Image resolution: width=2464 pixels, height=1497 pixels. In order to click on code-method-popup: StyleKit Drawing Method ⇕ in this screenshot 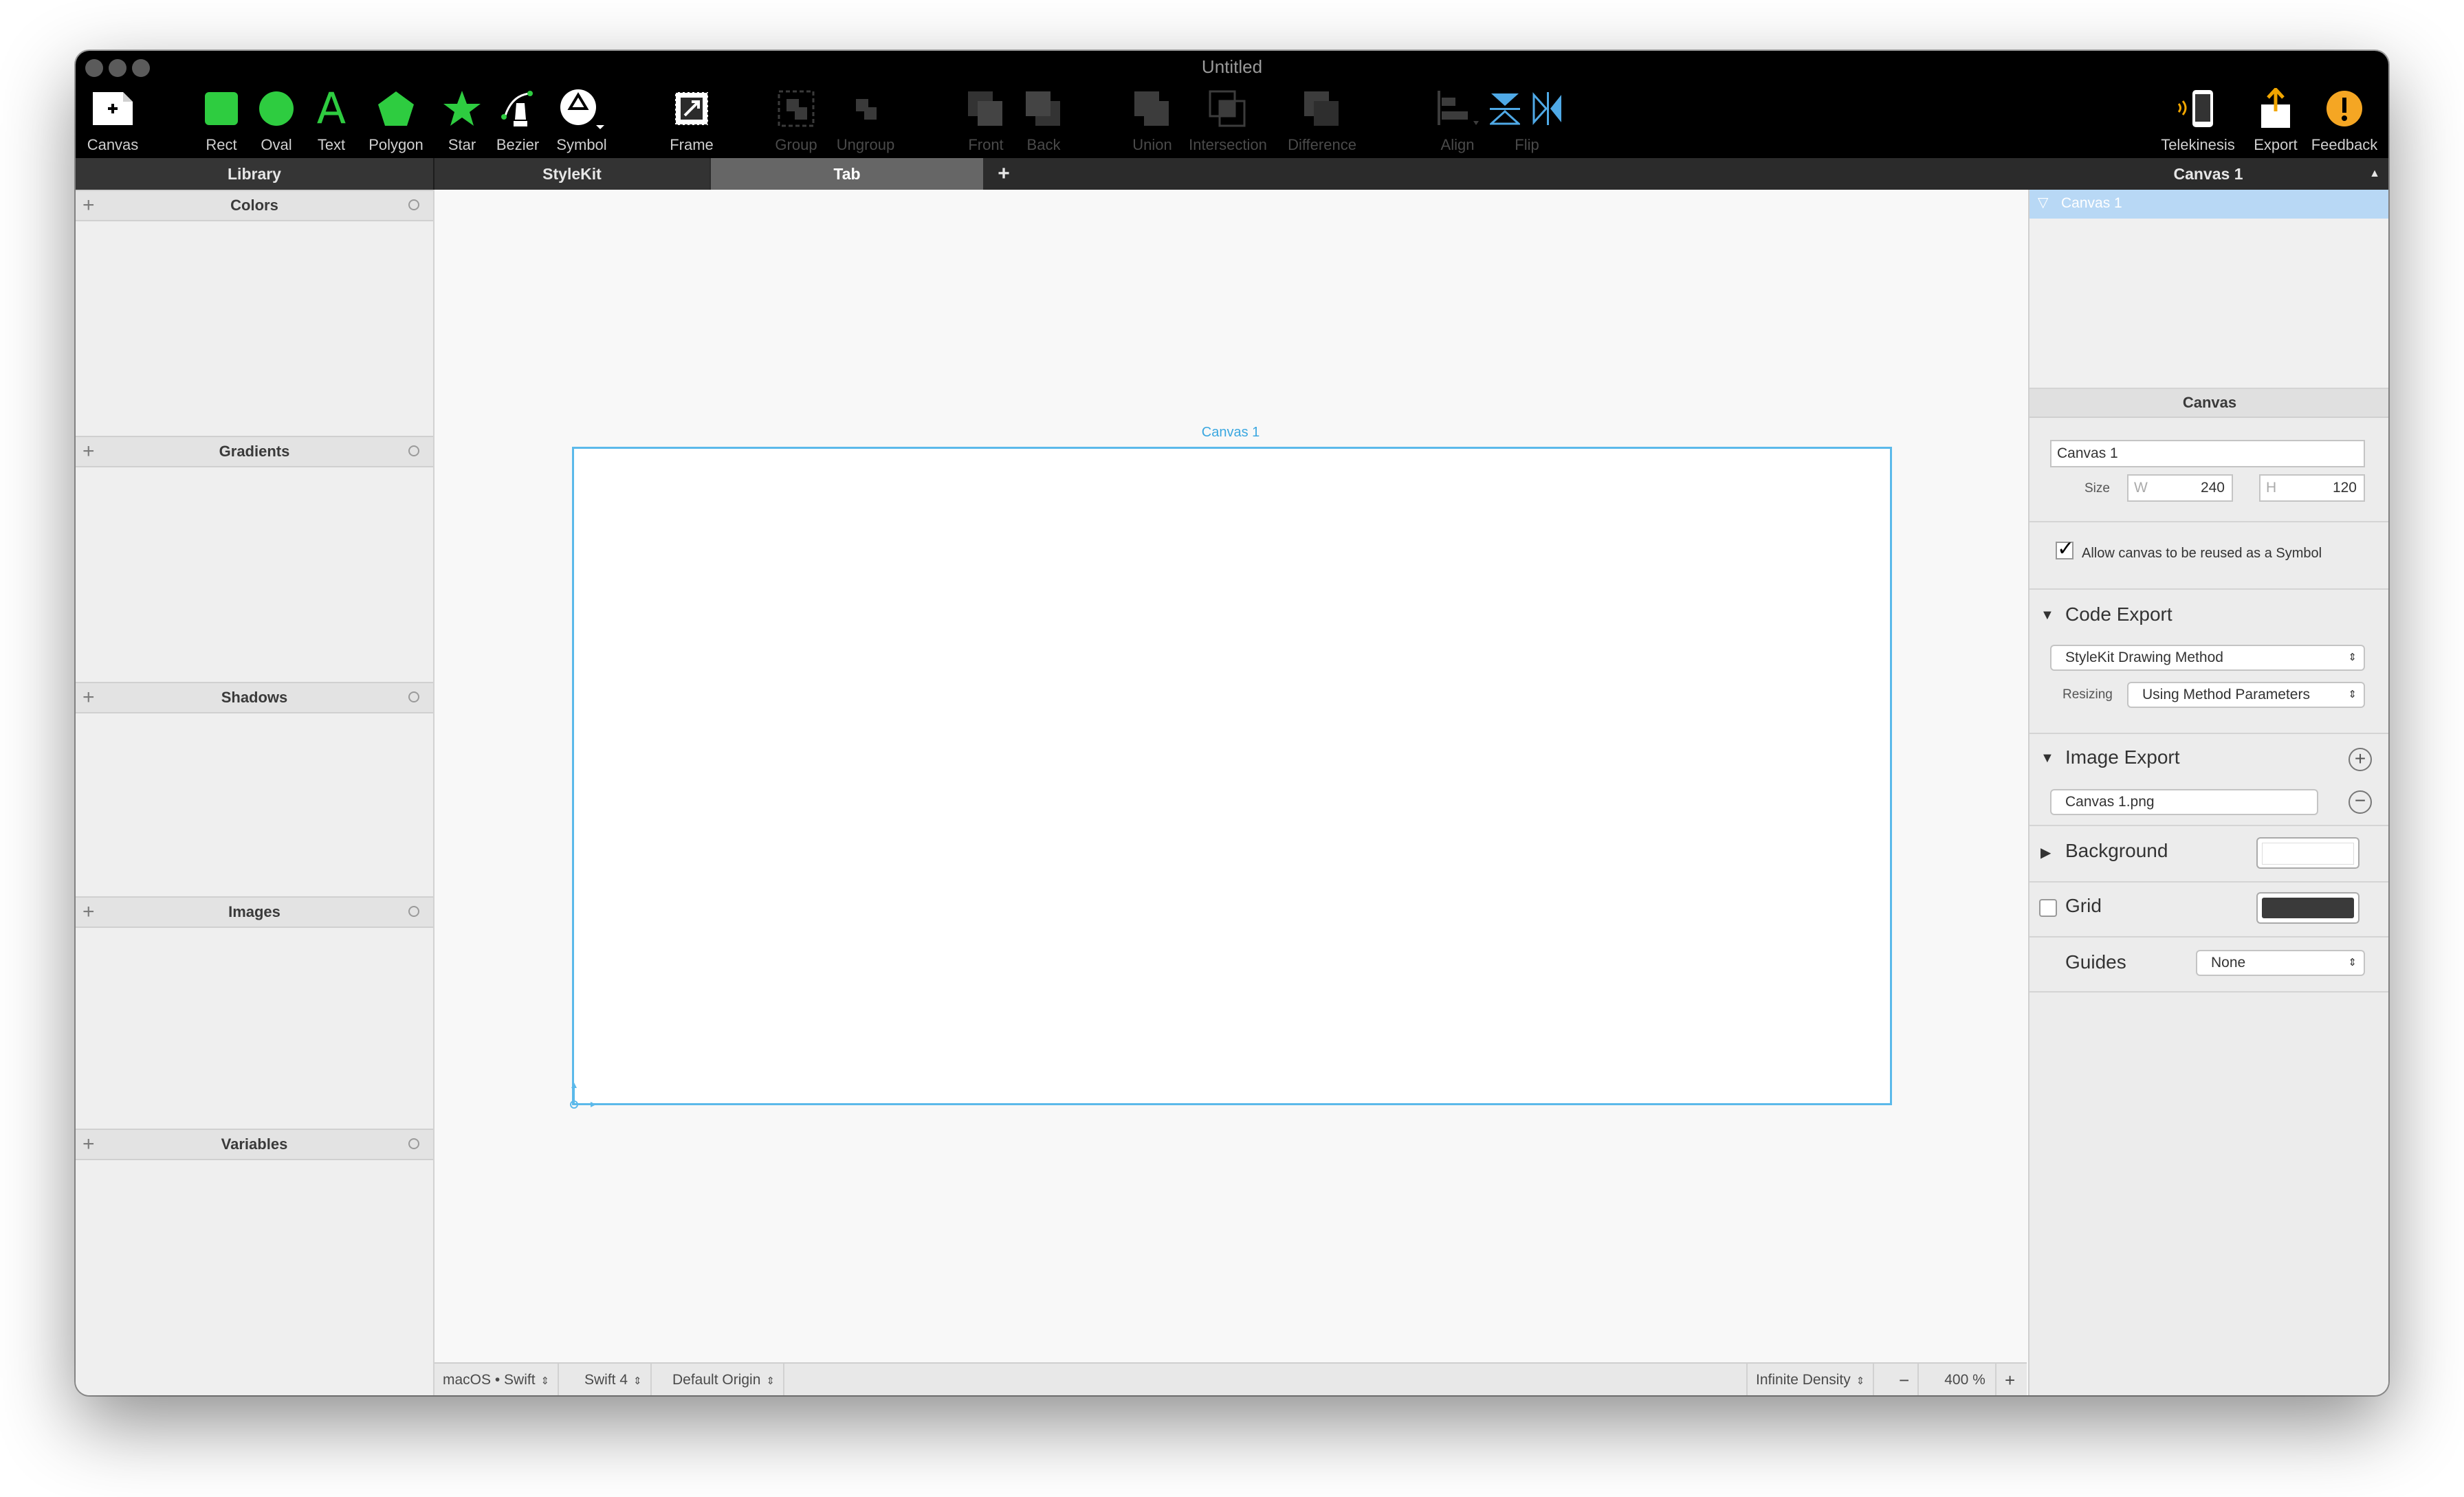, I will do `click(2207, 658)`.